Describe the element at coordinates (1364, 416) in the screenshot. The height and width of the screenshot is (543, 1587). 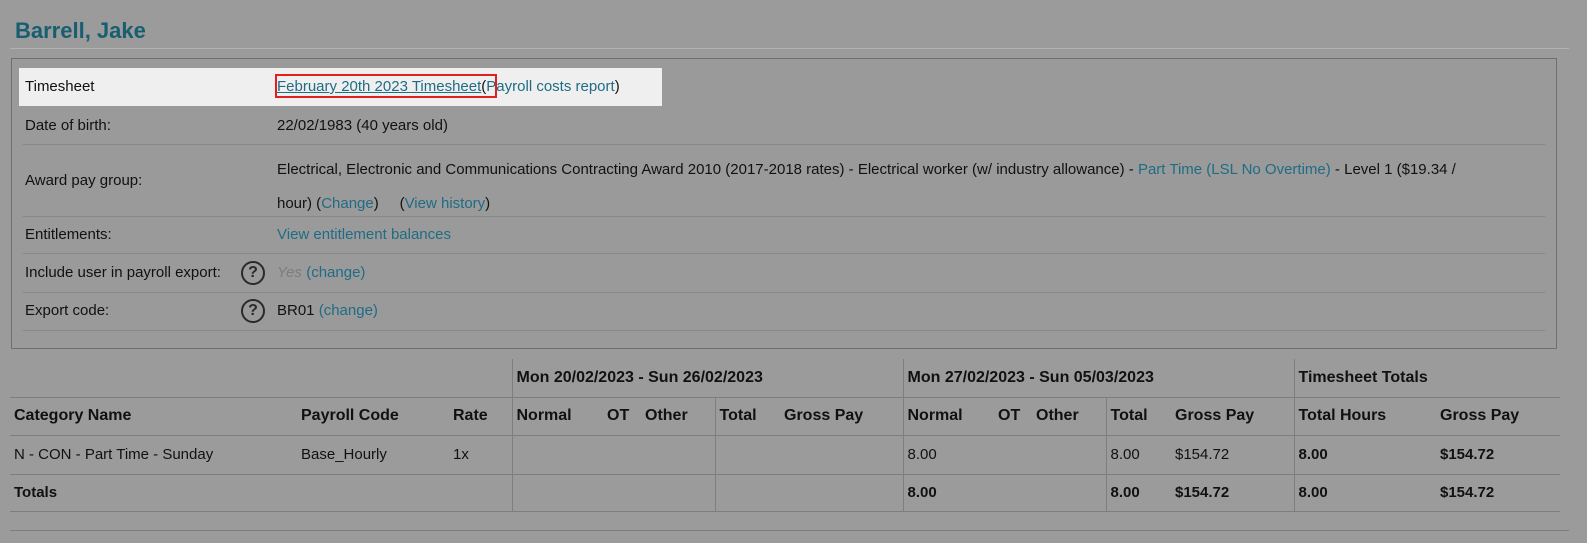
I see `col-total-hours: Total Hours` at that location.